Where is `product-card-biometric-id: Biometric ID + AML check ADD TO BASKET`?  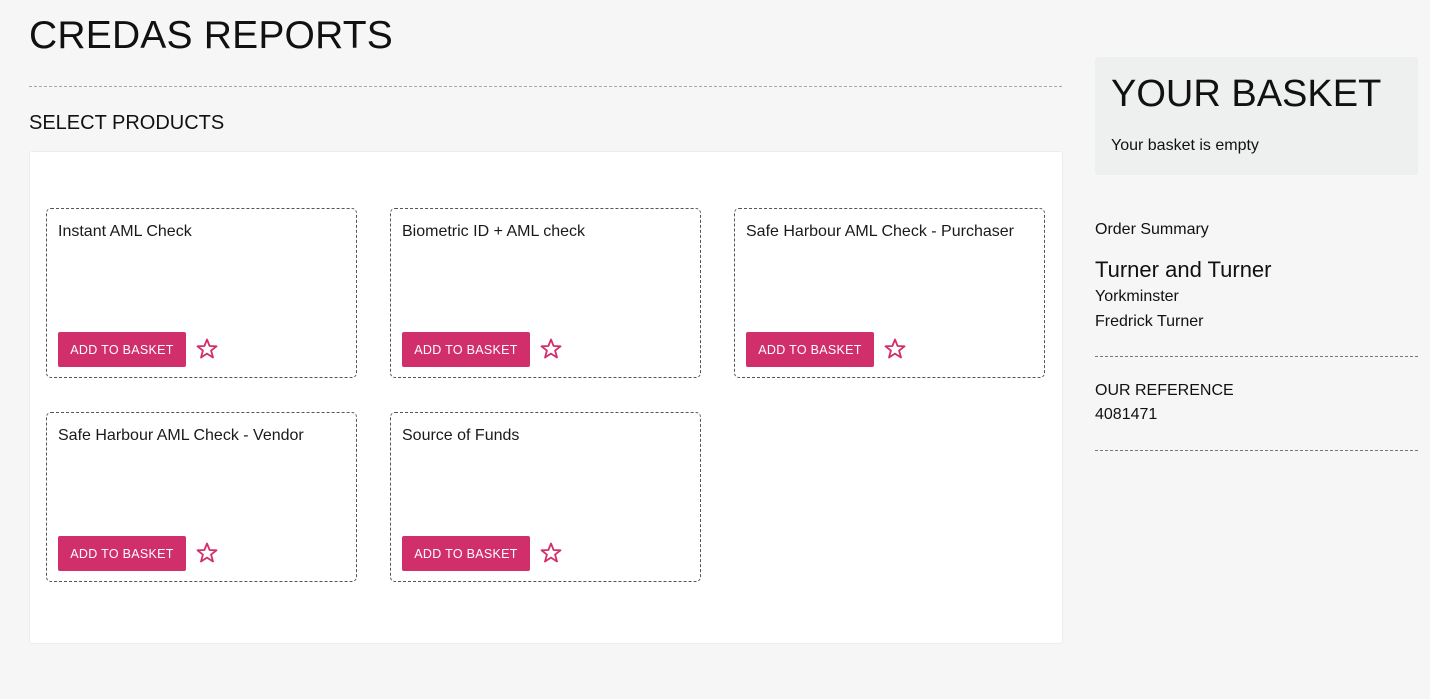
product-card-biometric-id: Biometric ID + AML check ADD TO BASKET is located at coordinates (545, 293).